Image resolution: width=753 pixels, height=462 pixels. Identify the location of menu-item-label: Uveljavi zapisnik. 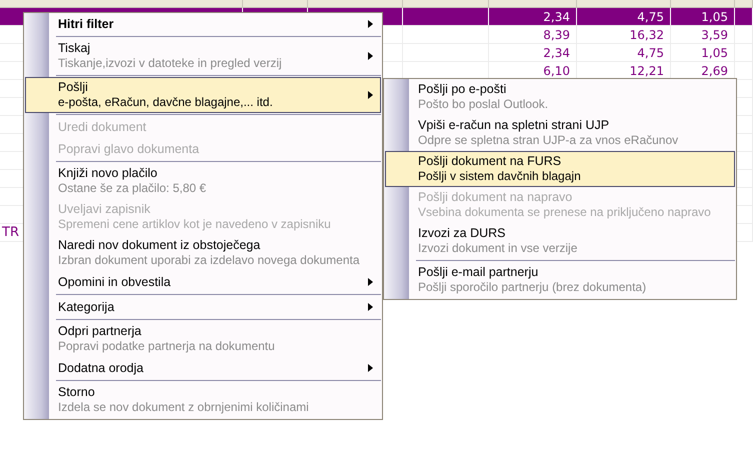
(105, 209).